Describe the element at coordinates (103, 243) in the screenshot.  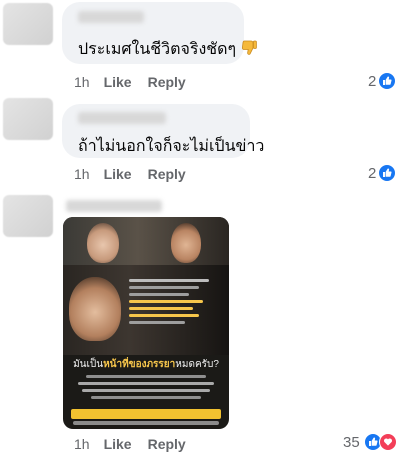
I see `image-person-woman` at that location.